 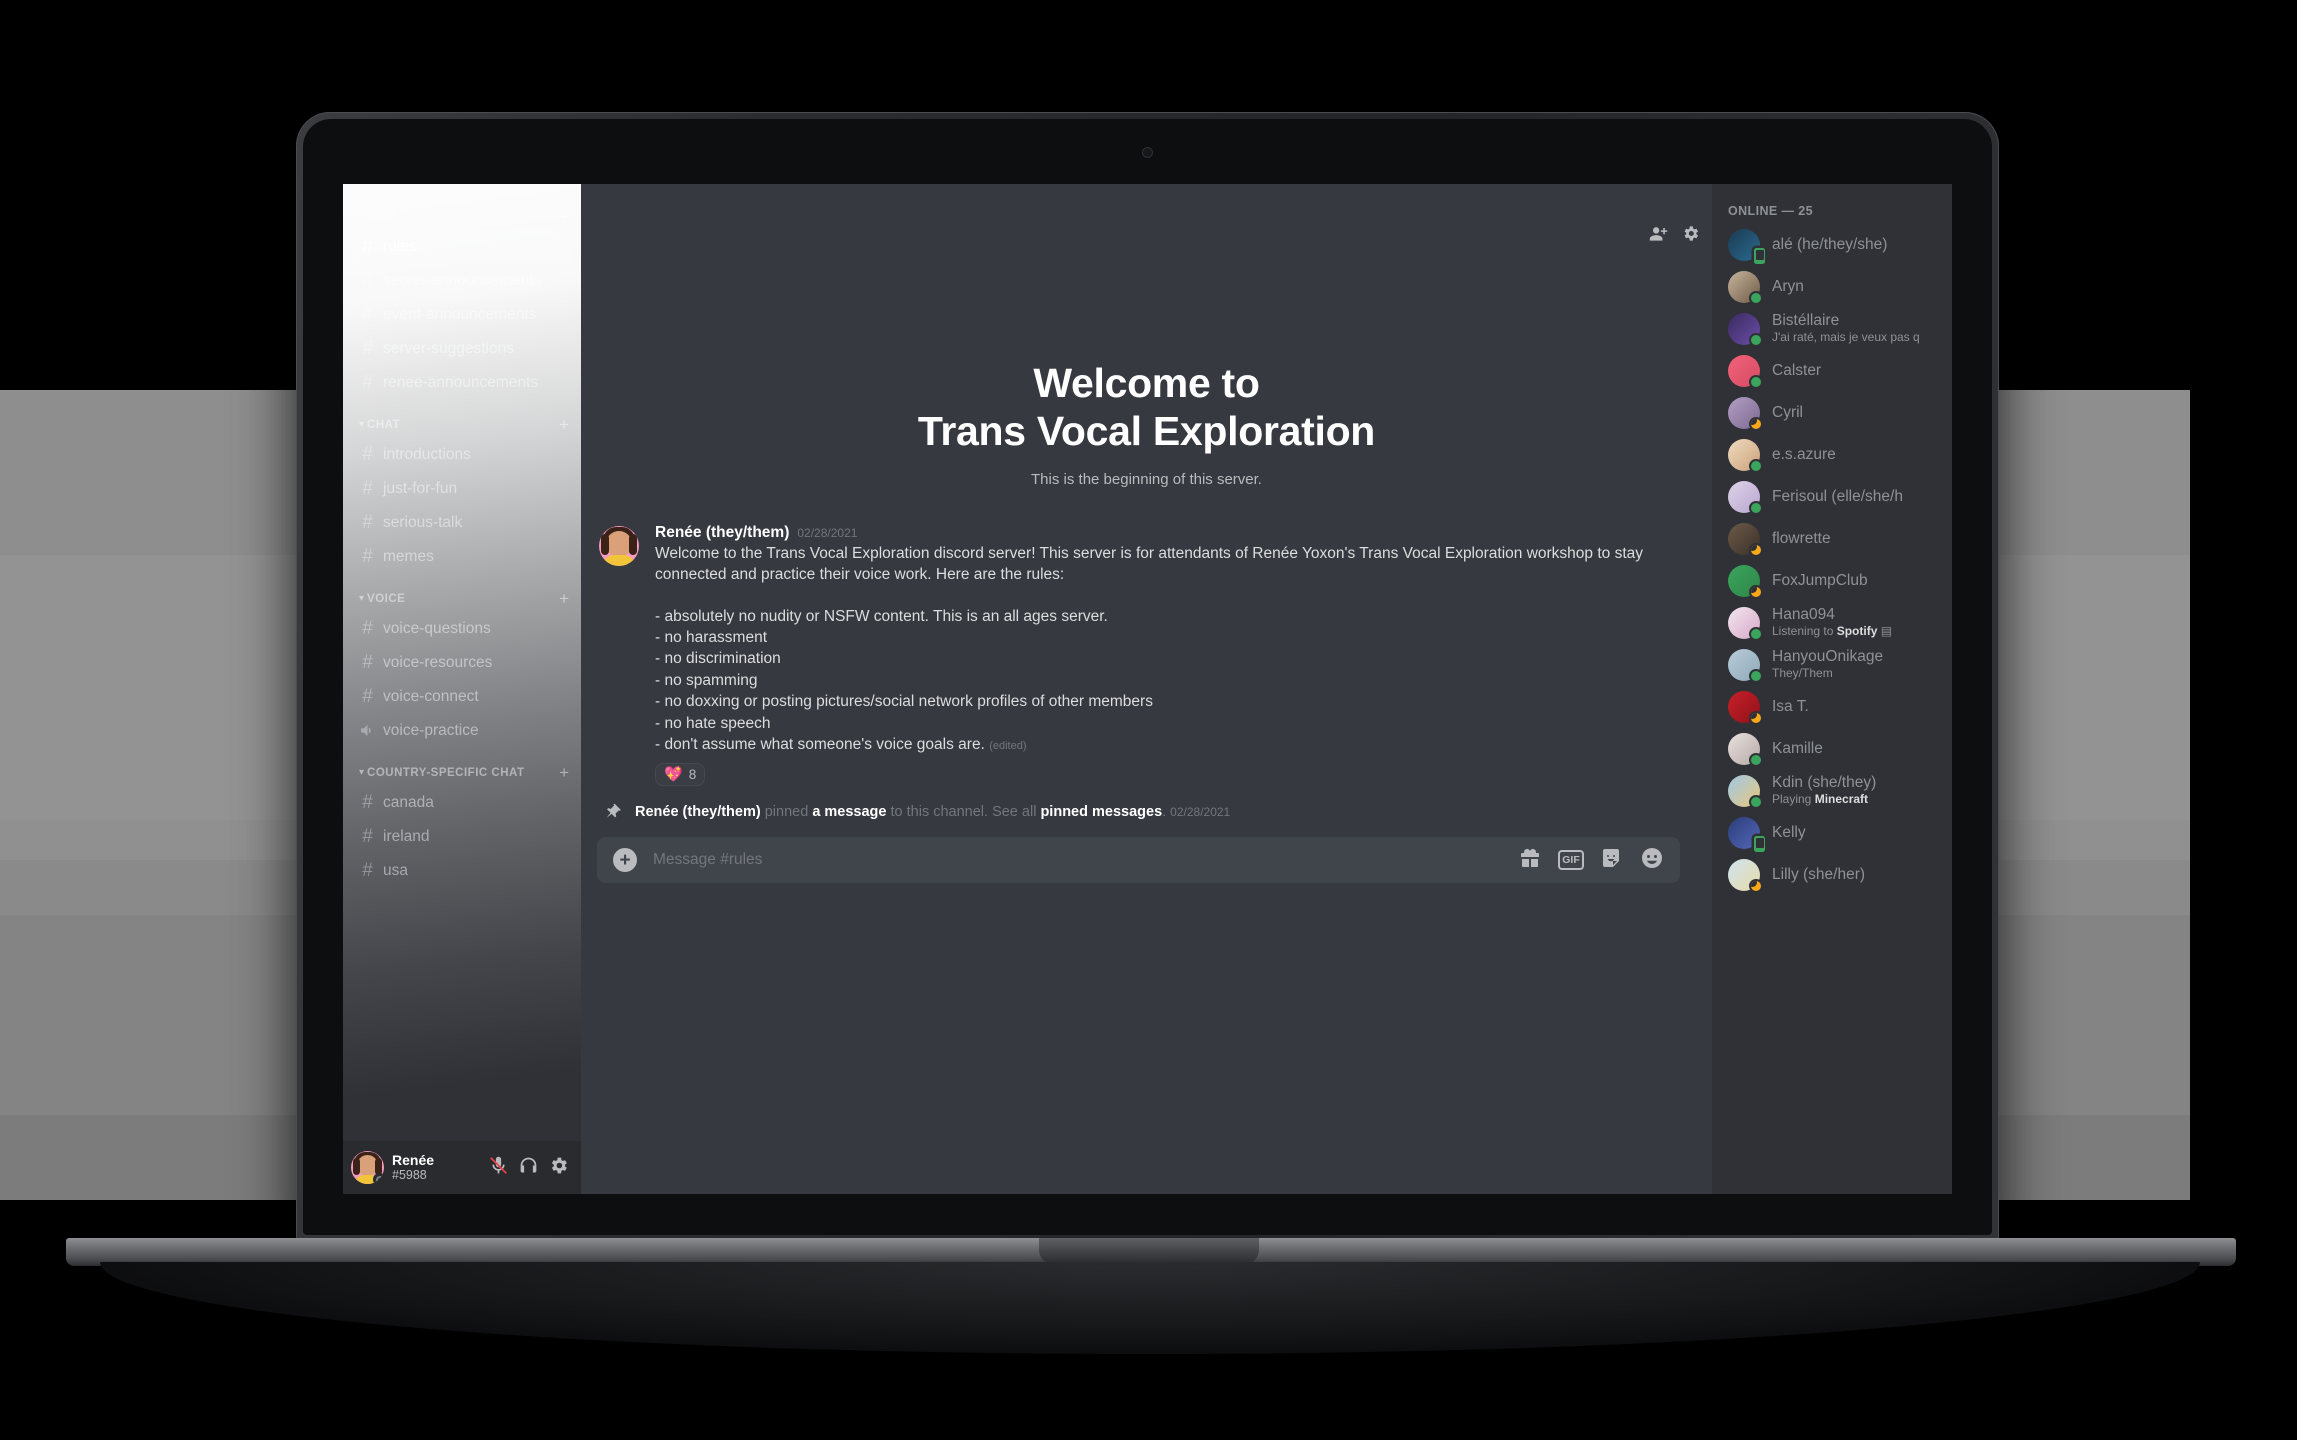 I want to click on message-composer: + Message #rules GIF, so click(x=1138, y=860).